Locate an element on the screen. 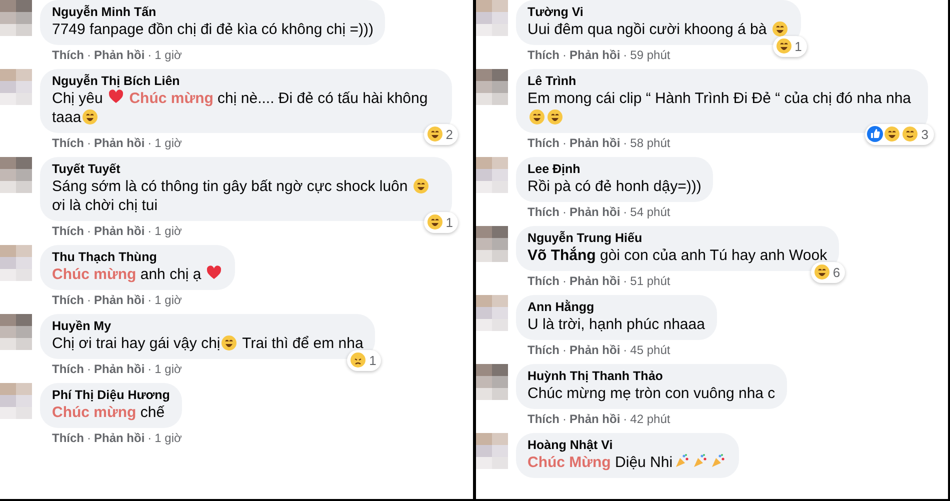 Image resolution: width=950 pixels, height=501 pixels. commenter-name: Thu Thạch Thùng is located at coordinates (138, 257).